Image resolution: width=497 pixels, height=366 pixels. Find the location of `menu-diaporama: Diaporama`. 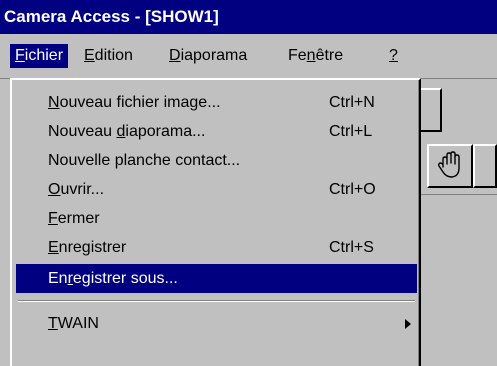

menu-diaporama: Diaporama is located at coordinates (208, 56).